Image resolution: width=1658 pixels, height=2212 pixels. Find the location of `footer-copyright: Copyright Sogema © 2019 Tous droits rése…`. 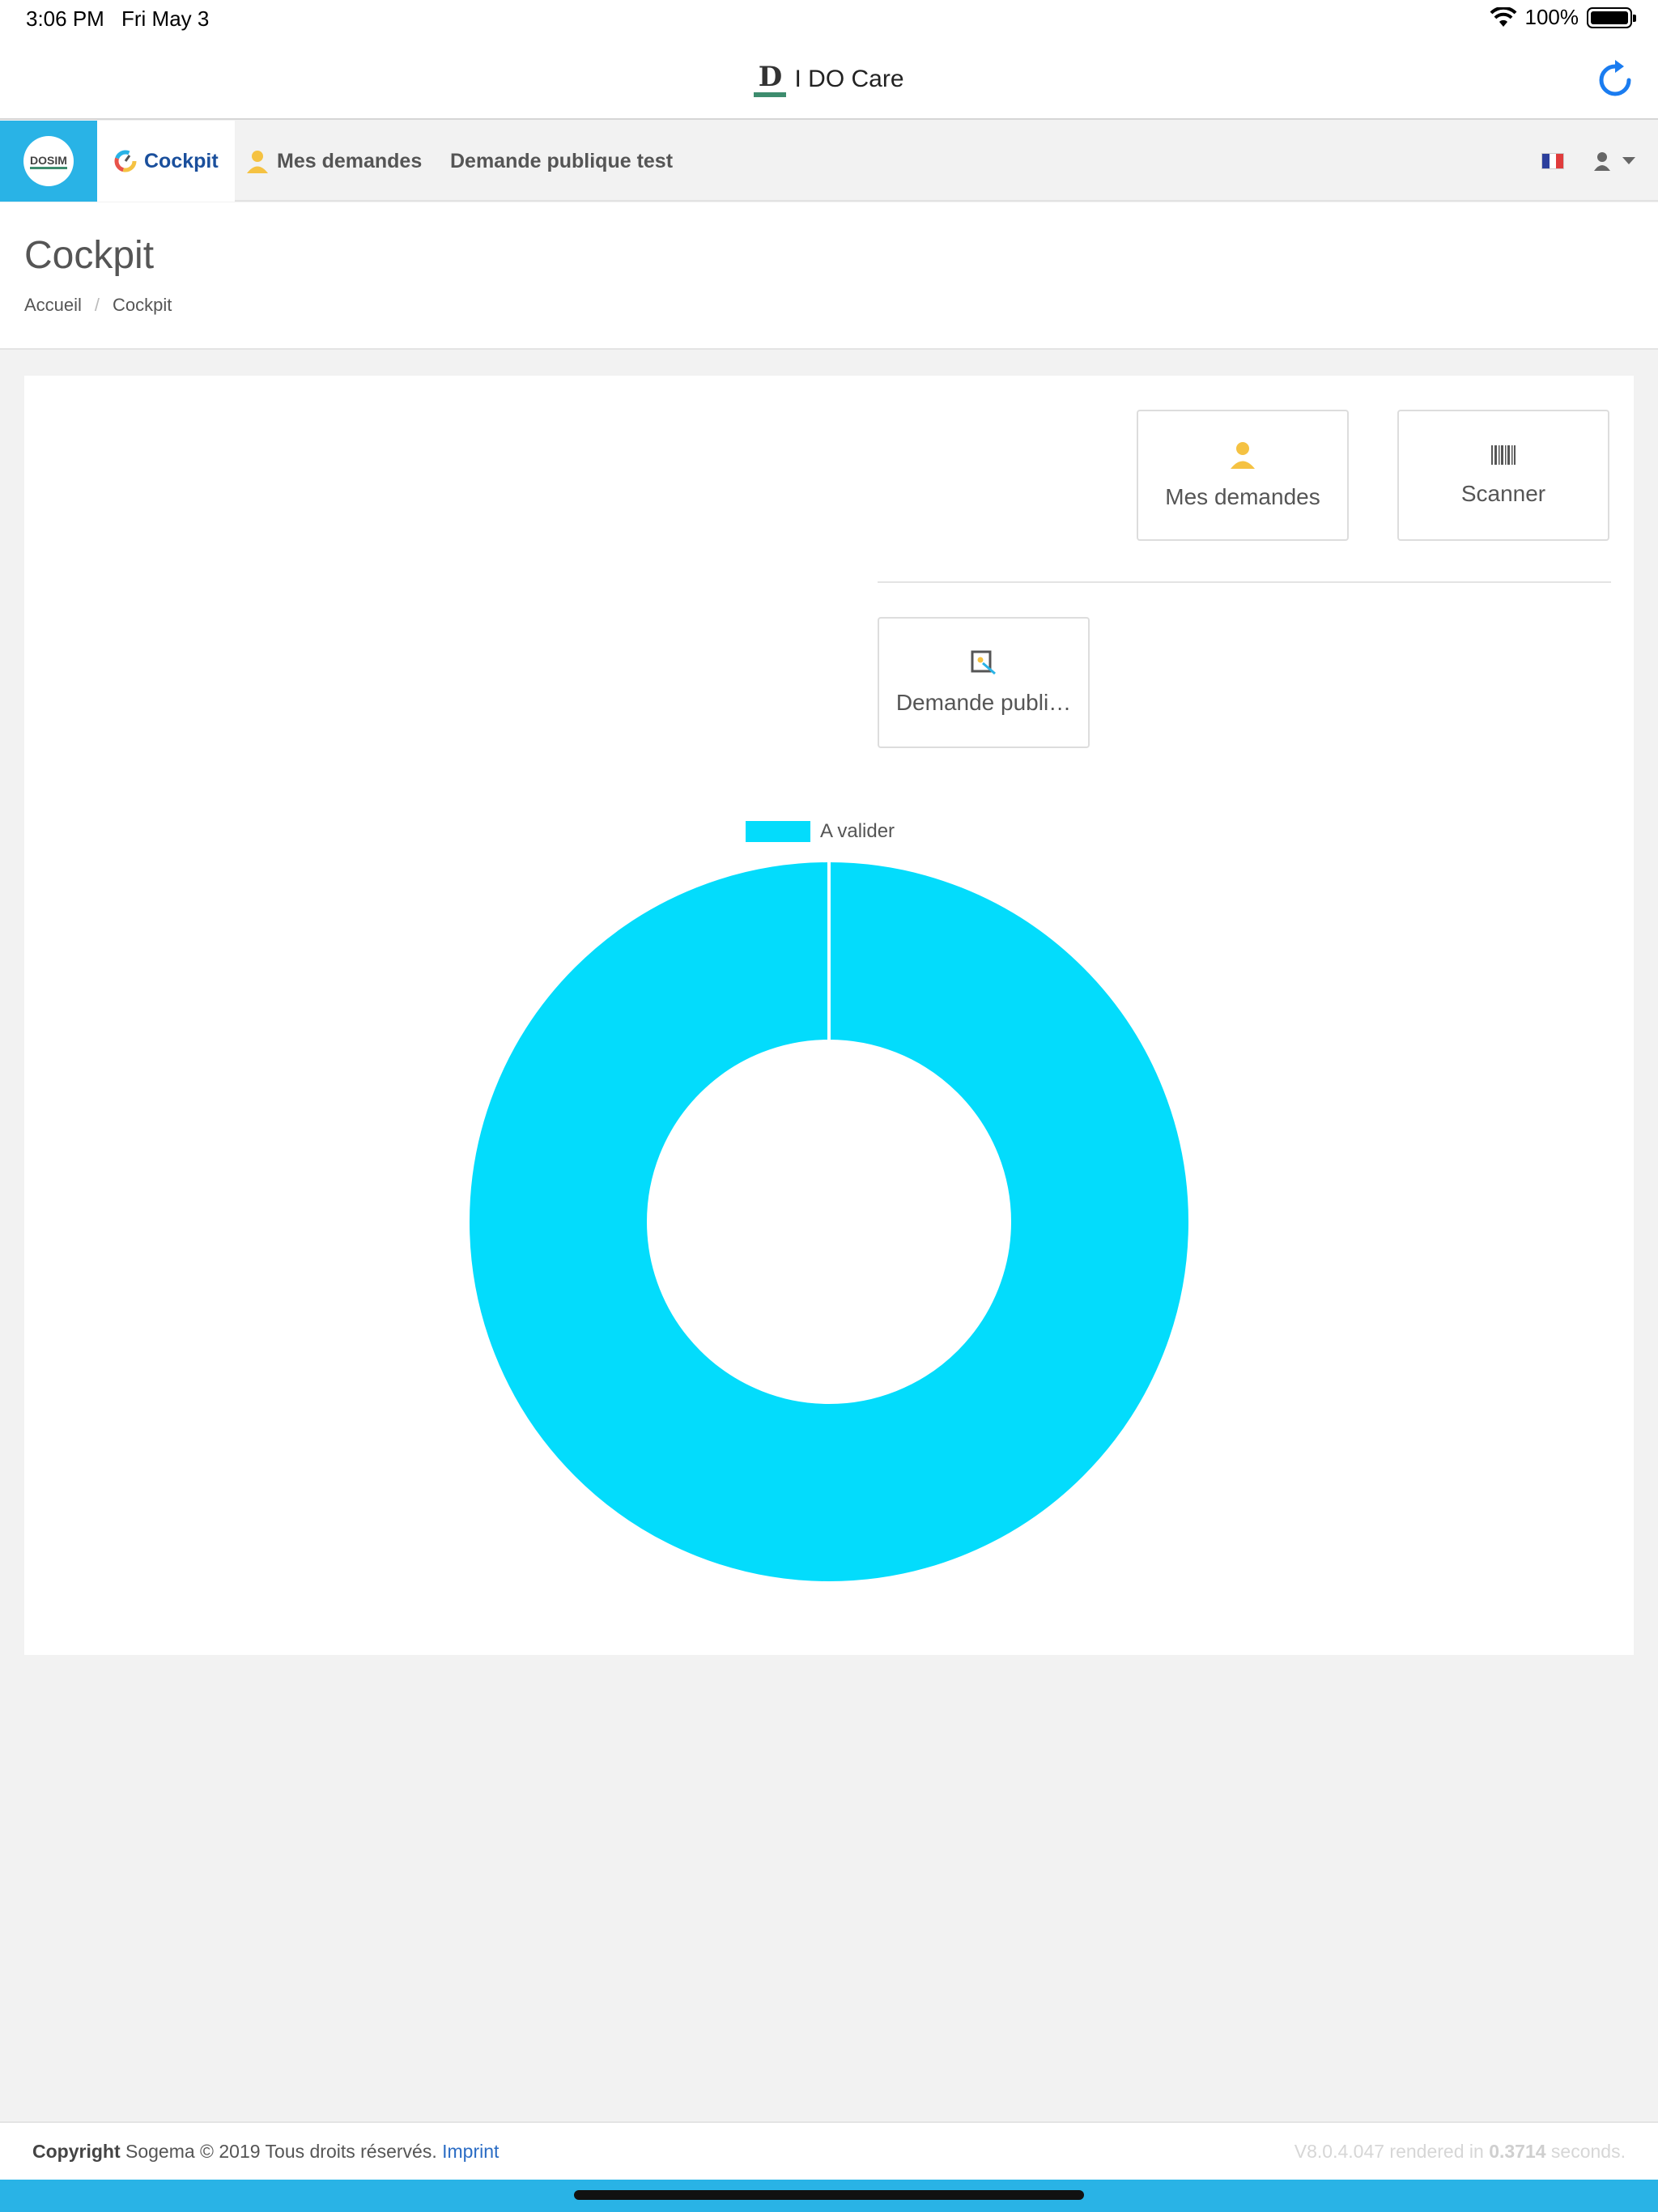

footer-copyright: Copyright Sogema © 2019 Tous droits rése… is located at coordinates (265, 2152).